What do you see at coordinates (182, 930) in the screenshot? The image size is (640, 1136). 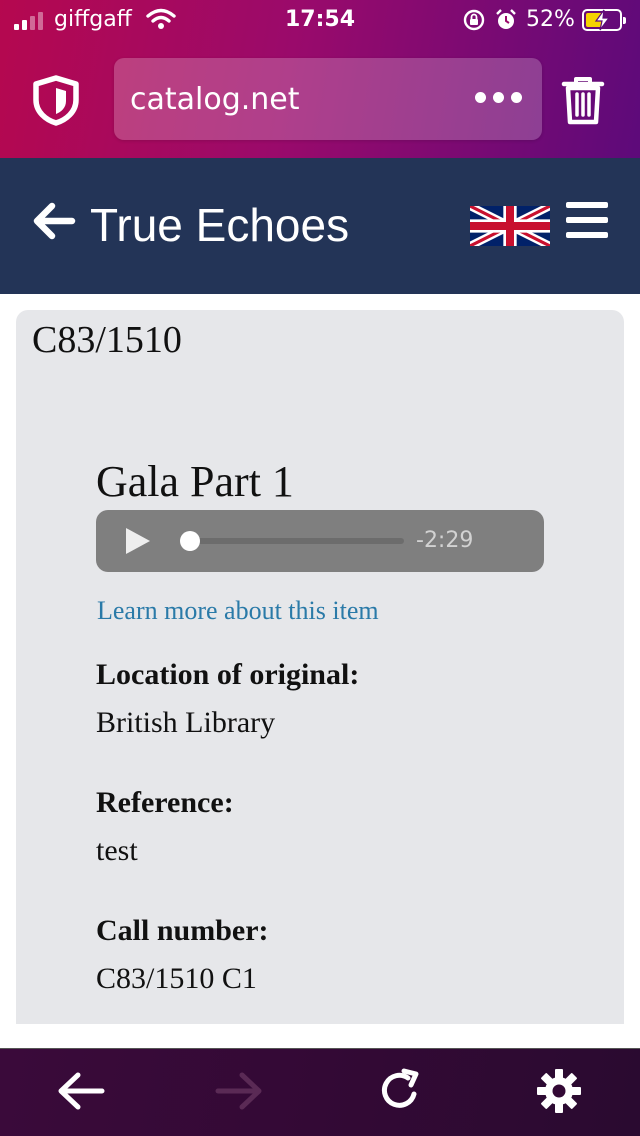 I see `call-number-label: Call number:` at bounding box center [182, 930].